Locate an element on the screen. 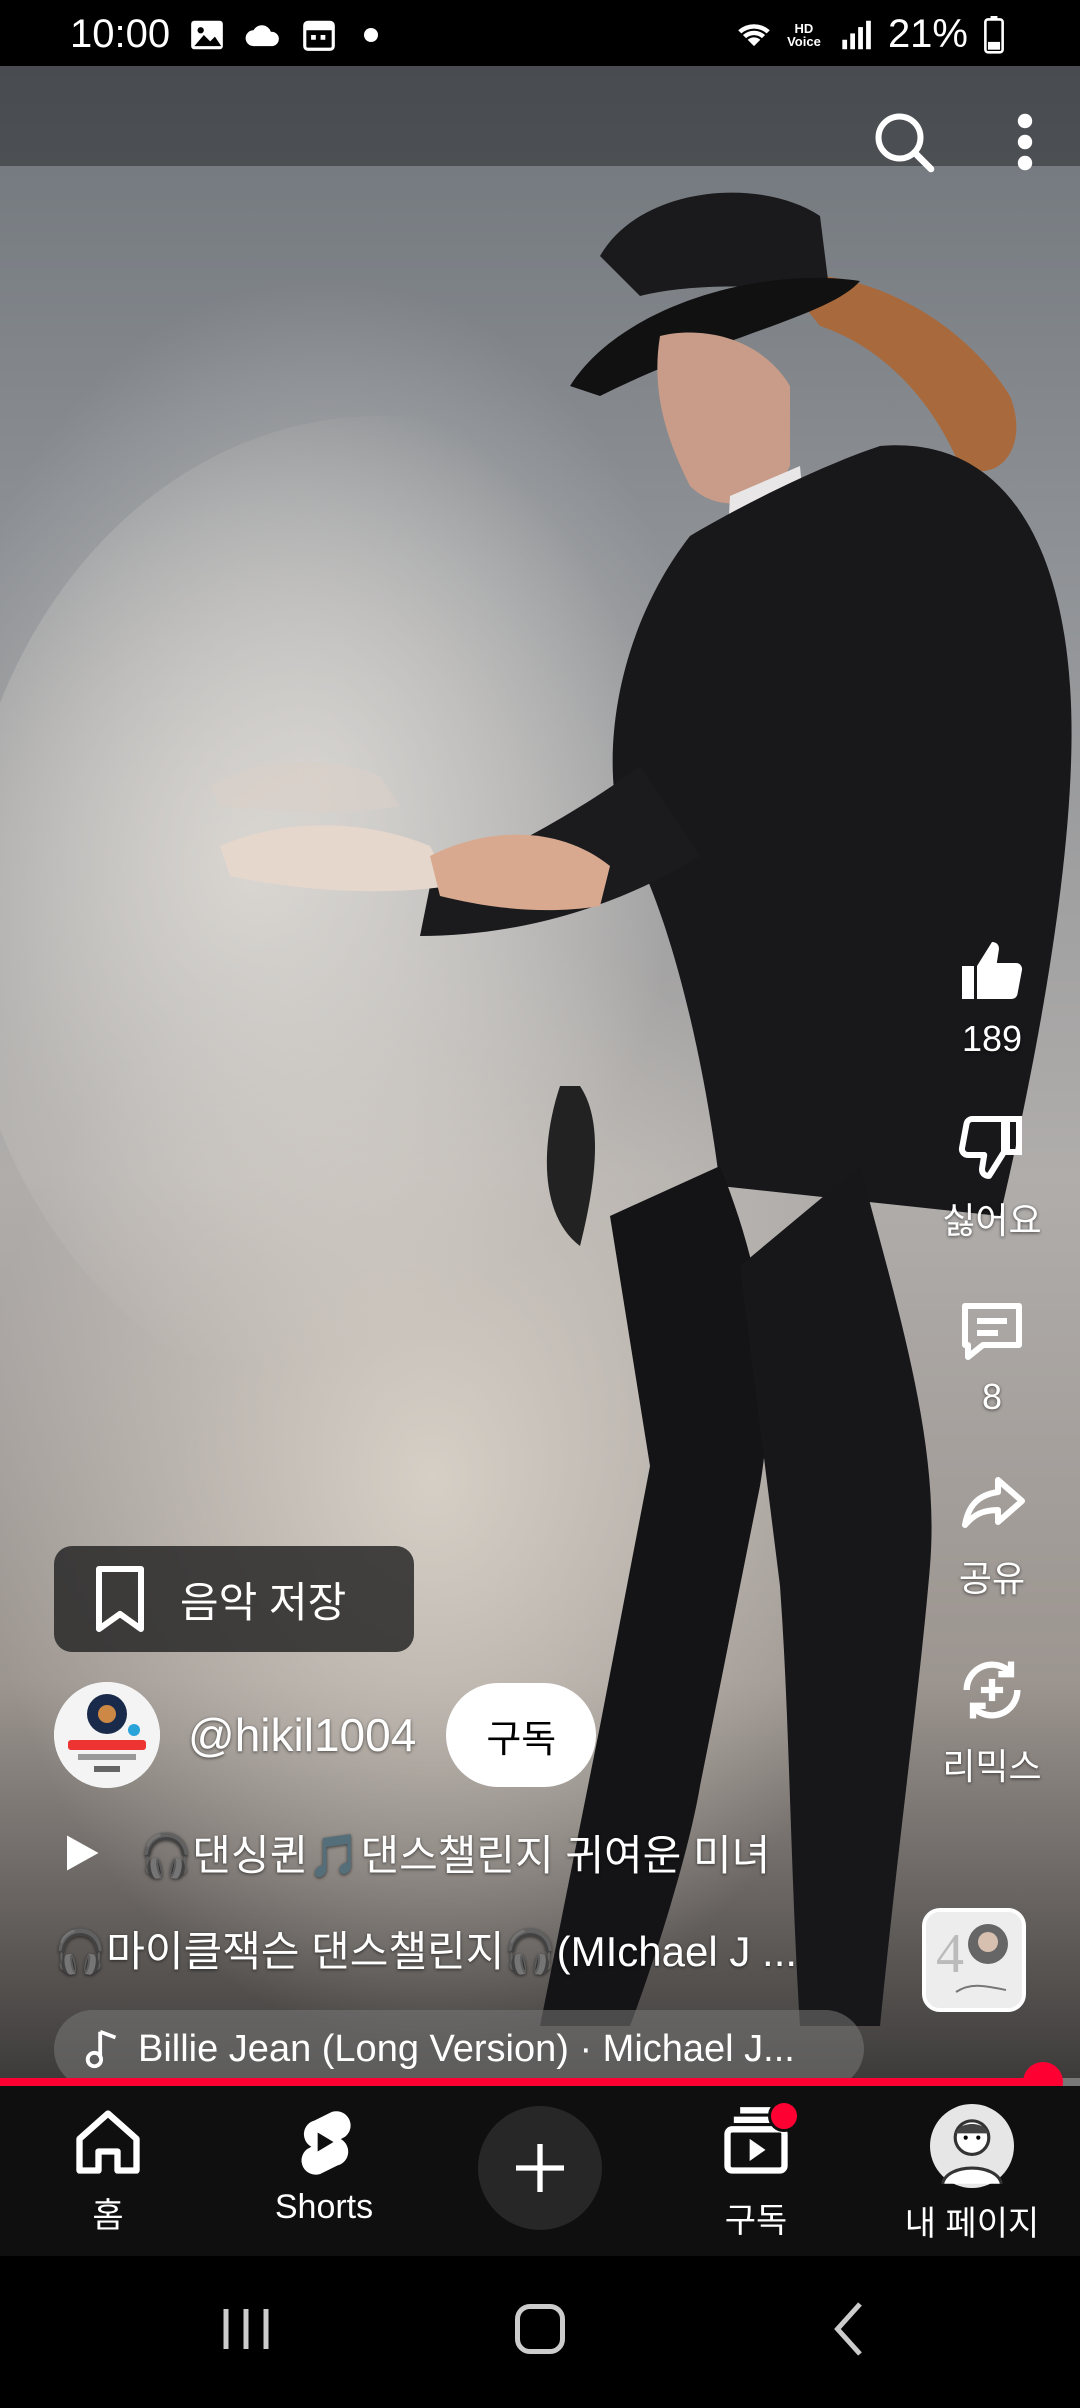 The width and height of the screenshot is (1080, 2408). nav-home-label: 홈 is located at coordinates (108, 2216).